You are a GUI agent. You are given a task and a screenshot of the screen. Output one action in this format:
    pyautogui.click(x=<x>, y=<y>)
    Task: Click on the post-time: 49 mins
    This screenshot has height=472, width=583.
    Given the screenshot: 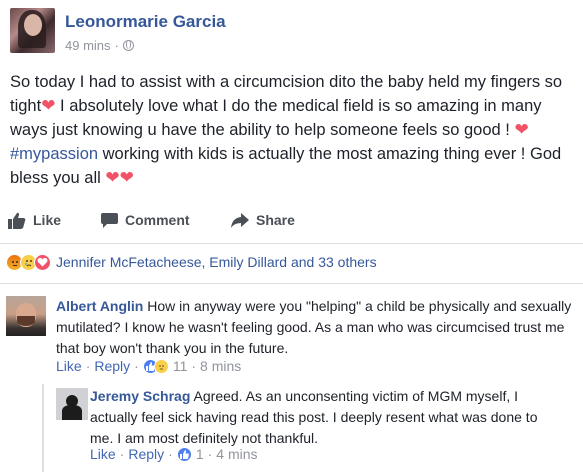 What is the action you would take?
    pyautogui.click(x=88, y=45)
    